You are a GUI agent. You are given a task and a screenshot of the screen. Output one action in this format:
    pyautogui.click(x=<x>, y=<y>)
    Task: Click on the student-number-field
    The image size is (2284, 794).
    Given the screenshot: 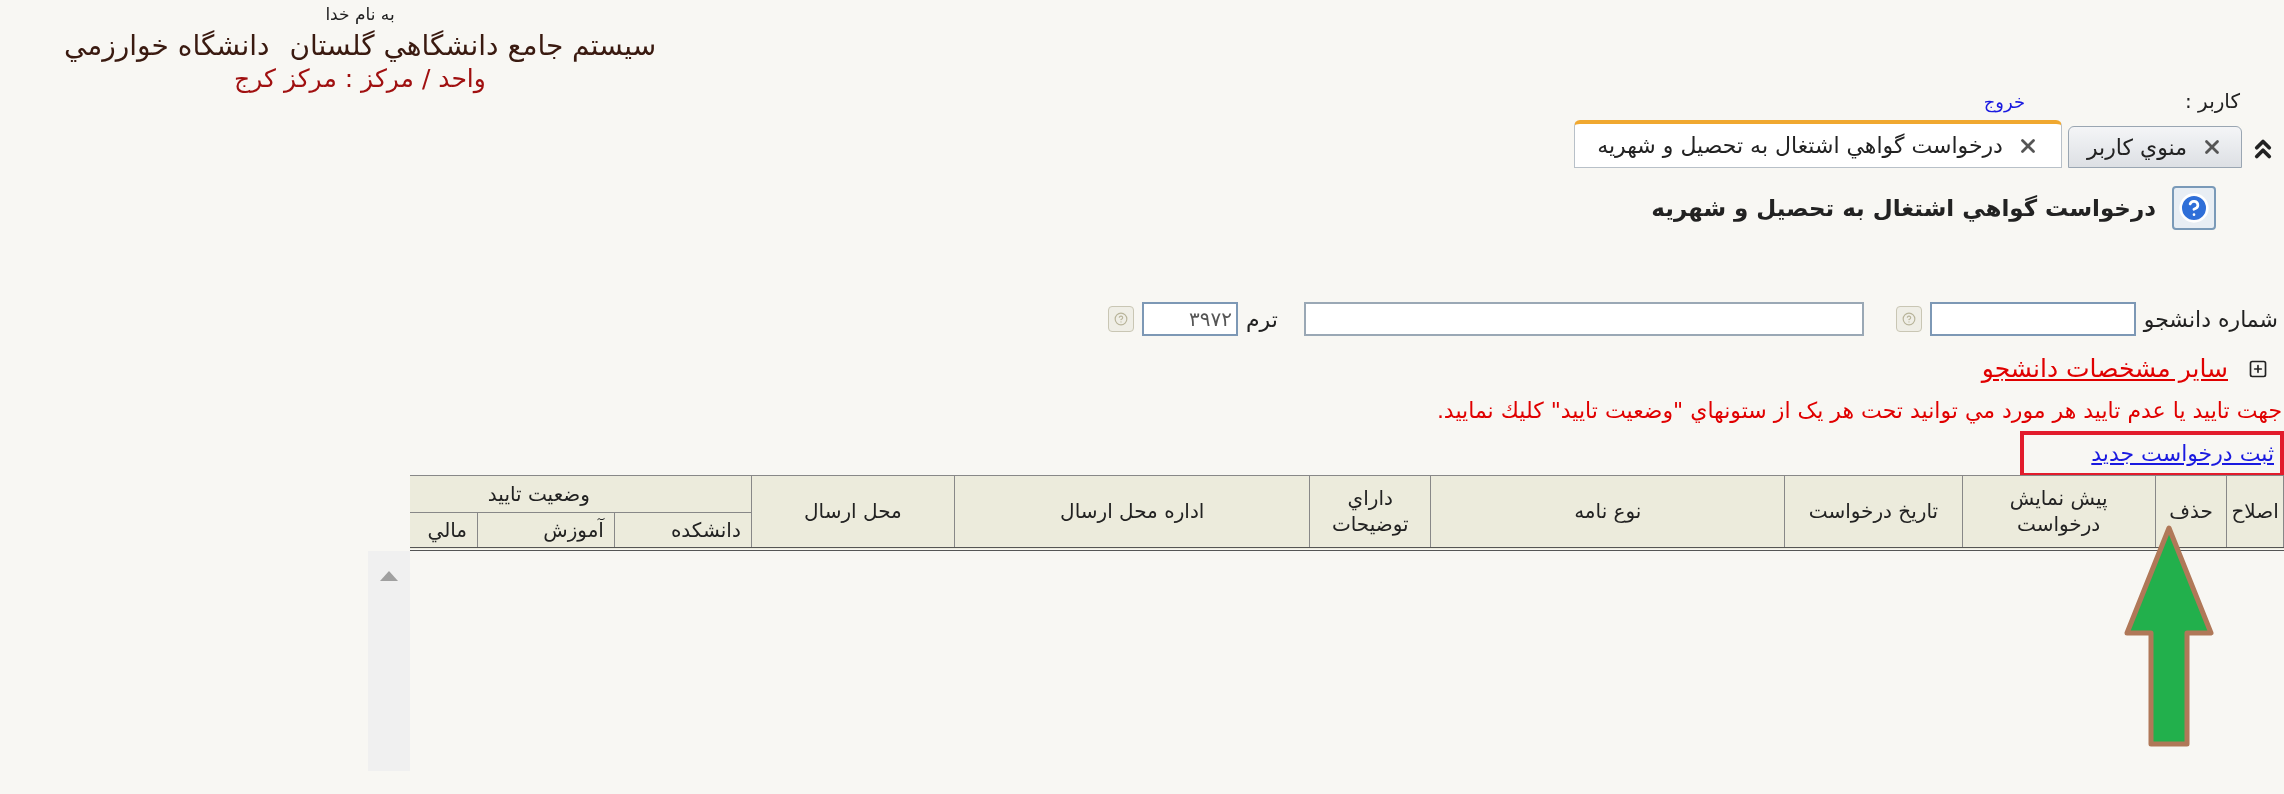 What is the action you would take?
    pyautogui.click(x=2032, y=319)
    